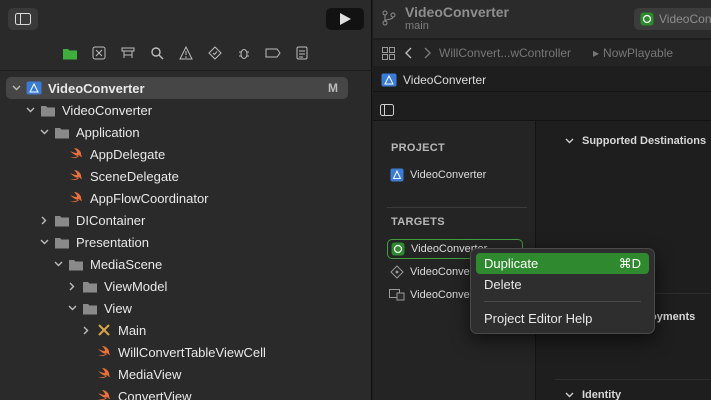 This screenshot has width=711, height=400. Describe the element at coordinates (136, 286) in the screenshot. I see `tree-row-label: ViewModel` at that location.